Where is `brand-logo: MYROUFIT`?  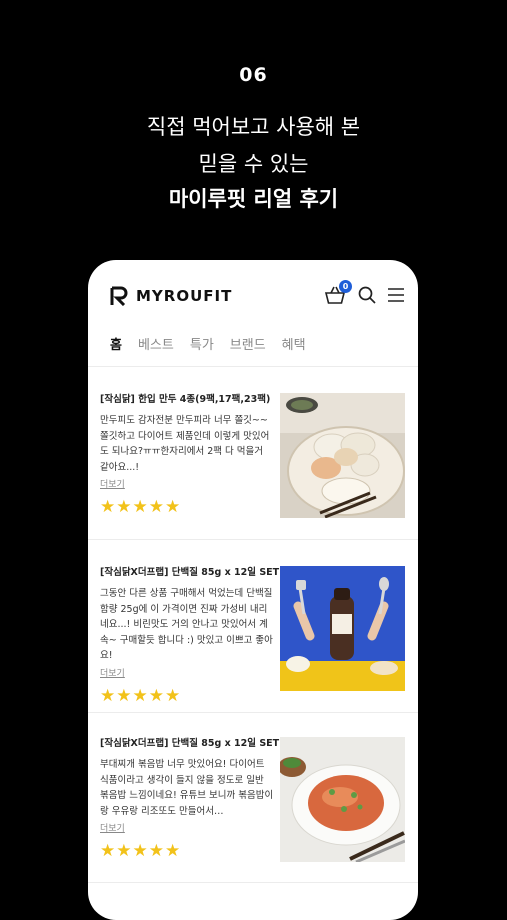 brand-logo: MYROUFIT is located at coordinates (171, 296).